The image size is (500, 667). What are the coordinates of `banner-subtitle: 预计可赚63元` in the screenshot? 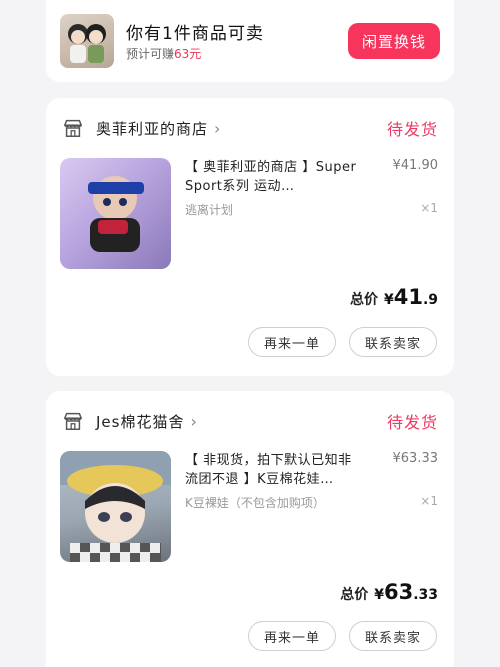 It's located at (163, 53).